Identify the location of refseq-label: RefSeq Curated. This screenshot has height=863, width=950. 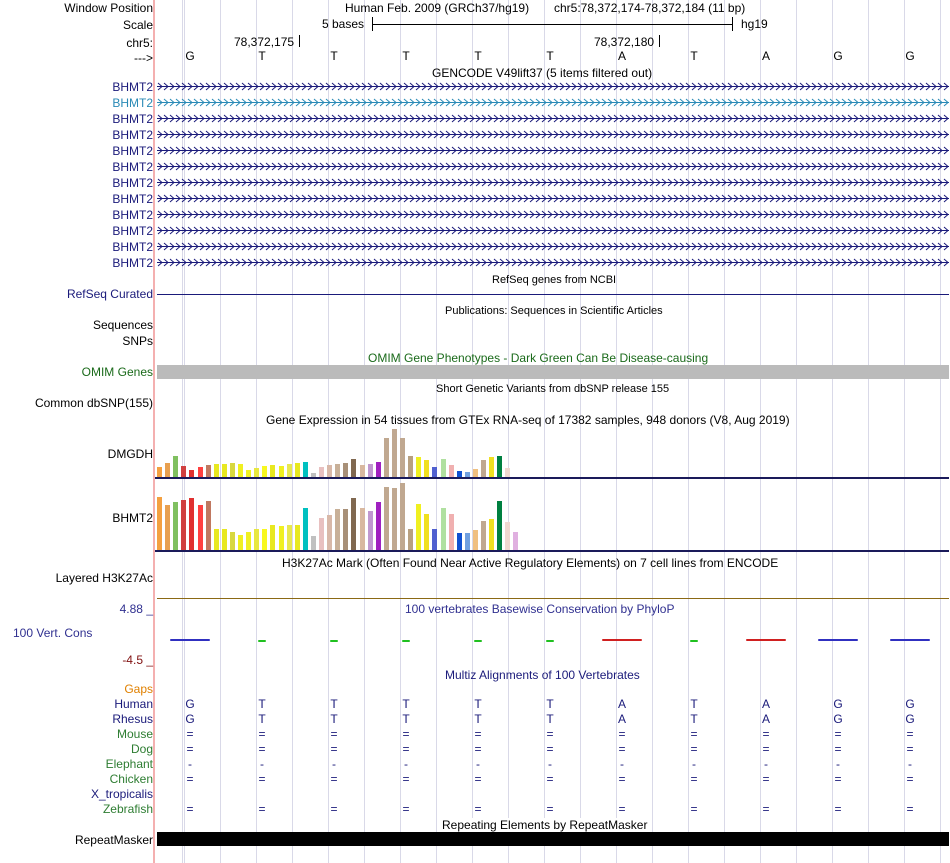
(110, 294).